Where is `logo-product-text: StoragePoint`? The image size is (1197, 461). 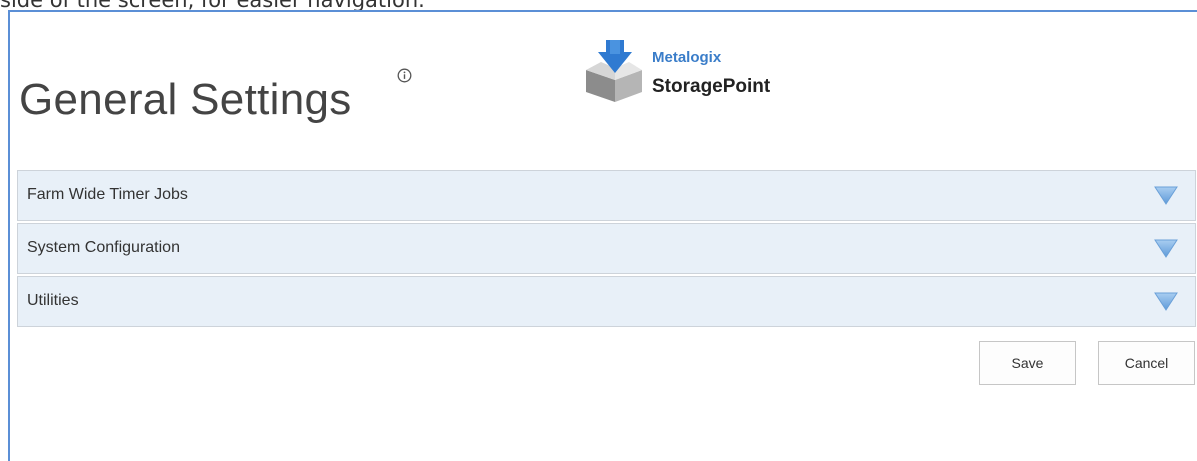 logo-product-text: StoragePoint is located at coordinates (711, 86).